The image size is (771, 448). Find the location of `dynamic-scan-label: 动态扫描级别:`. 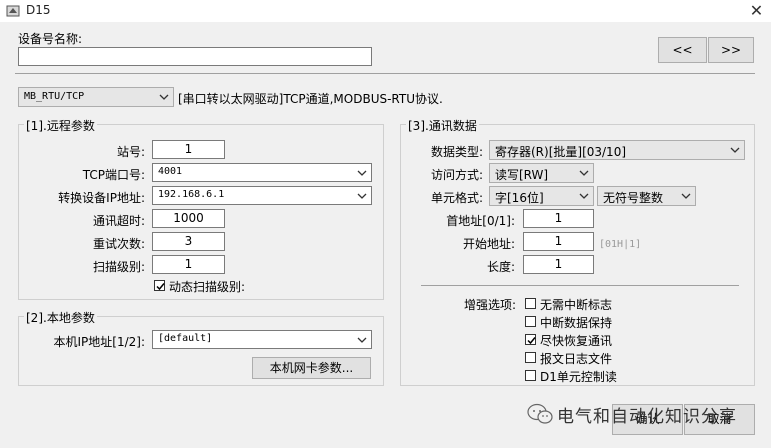

dynamic-scan-label: 动态扫描级别: is located at coordinates (207, 287).